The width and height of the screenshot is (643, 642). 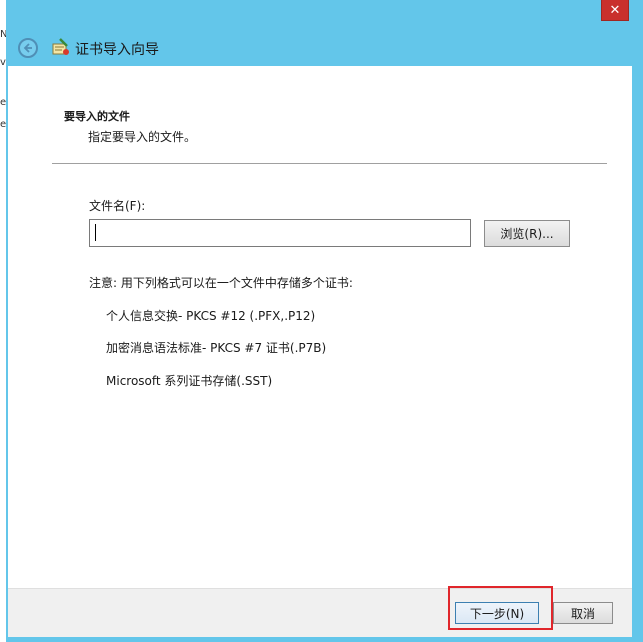 I want to click on cancel-button: 取消, so click(x=583, y=613).